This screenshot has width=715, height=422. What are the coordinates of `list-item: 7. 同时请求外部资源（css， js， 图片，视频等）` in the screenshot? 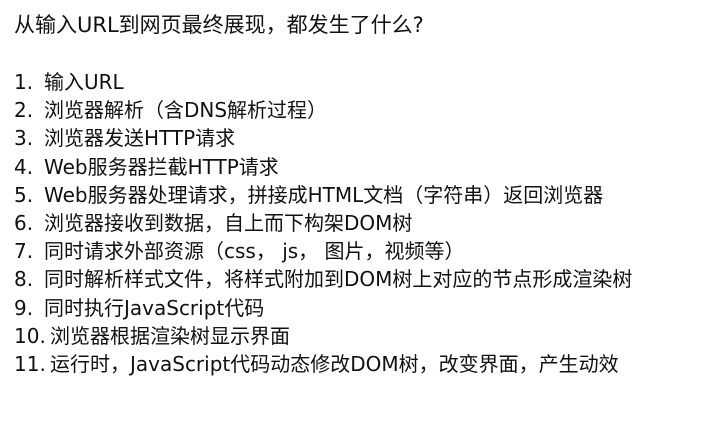 It's located at (361, 251).